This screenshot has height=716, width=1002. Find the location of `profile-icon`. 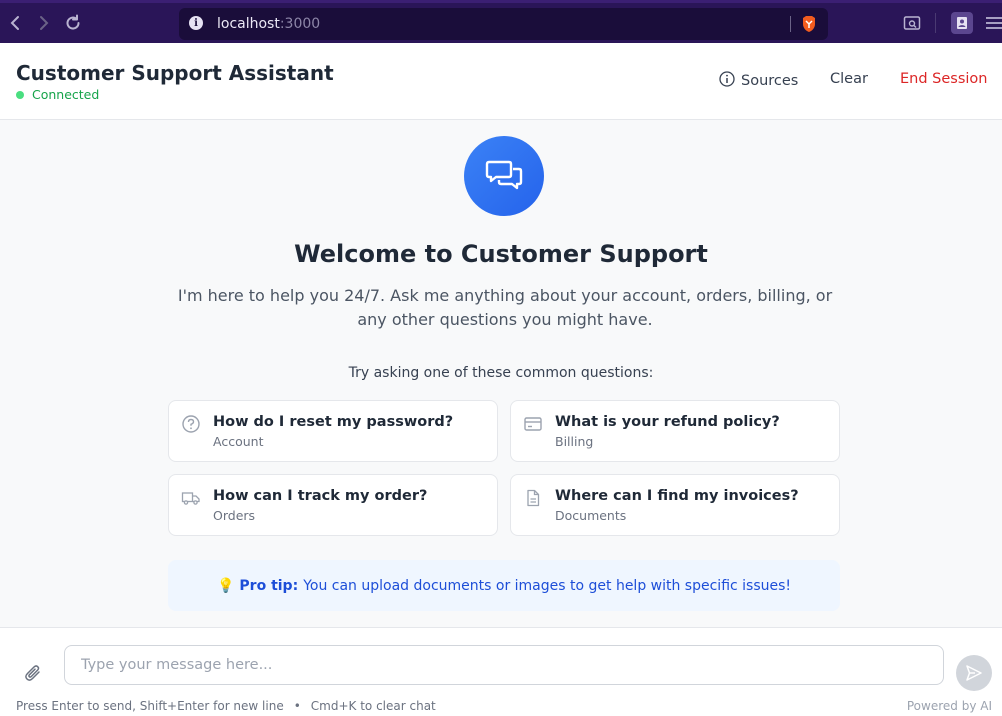

profile-icon is located at coordinates (962, 23).